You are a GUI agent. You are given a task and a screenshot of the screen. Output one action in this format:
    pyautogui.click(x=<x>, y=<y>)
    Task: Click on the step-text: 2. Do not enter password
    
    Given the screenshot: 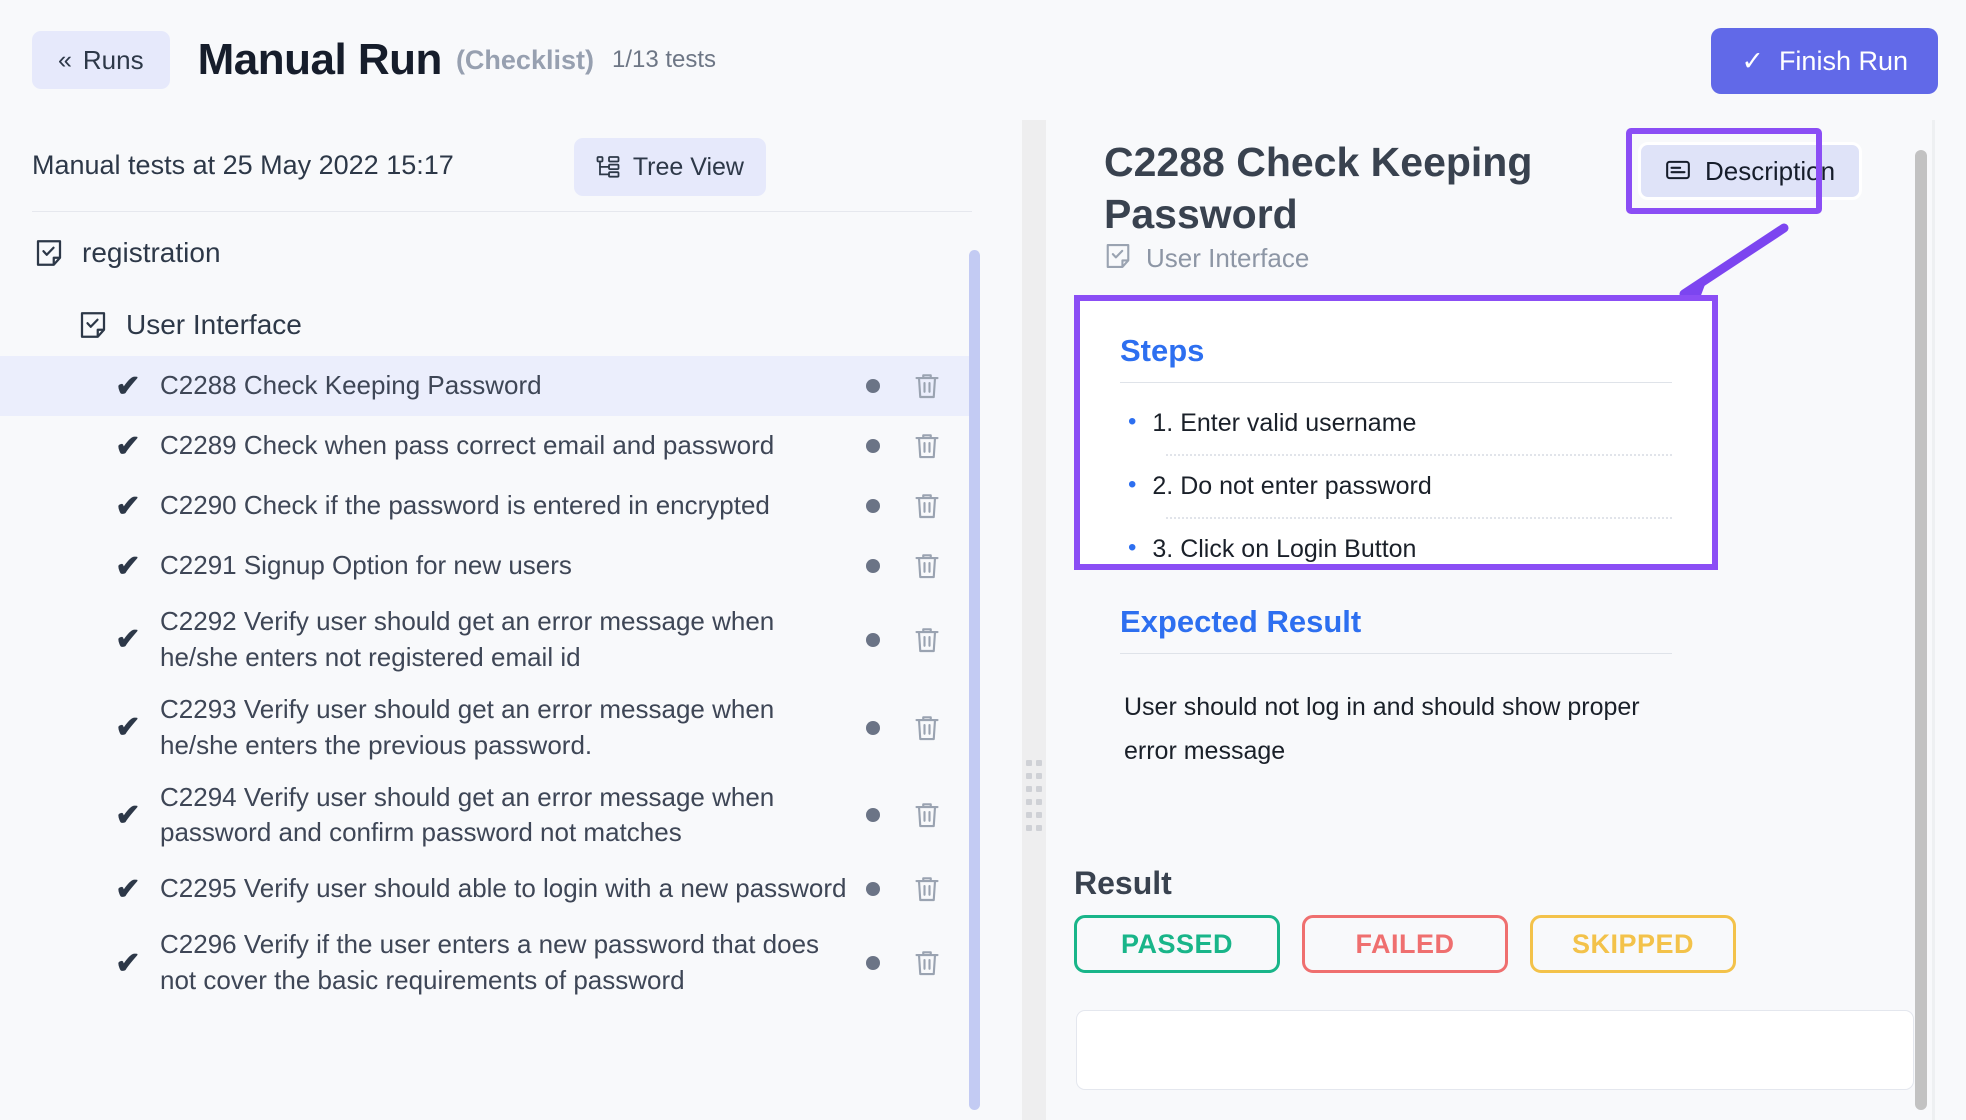 What is the action you would take?
    pyautogui.click(x=1292, y=486)
    